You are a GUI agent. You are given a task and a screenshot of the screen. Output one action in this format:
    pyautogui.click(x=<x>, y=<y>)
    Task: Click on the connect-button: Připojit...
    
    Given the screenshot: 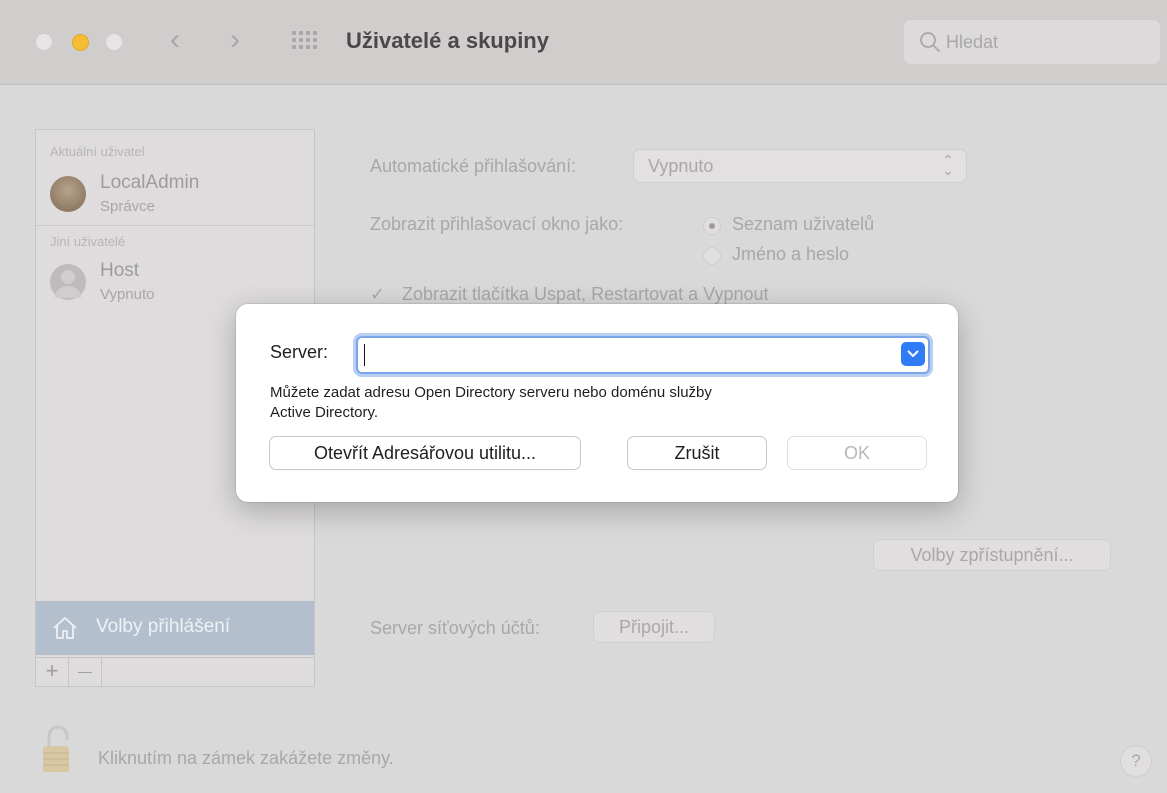 What is the action you would take?
    pyautogui.click(x=654, y=627)
    